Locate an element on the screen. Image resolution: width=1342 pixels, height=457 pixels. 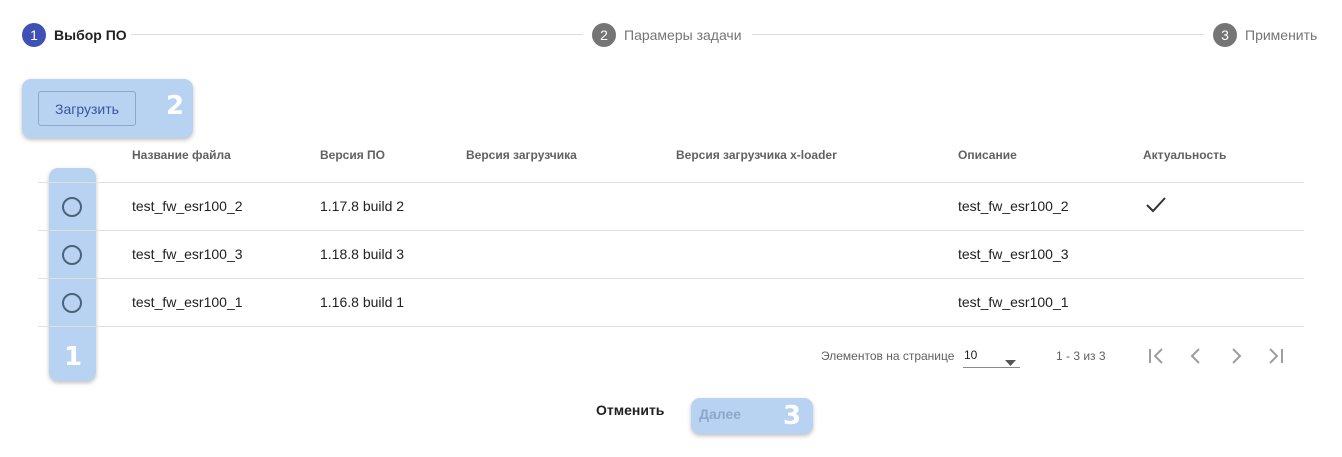
column-header-file: Название файла is located at coordinates (181, 155).